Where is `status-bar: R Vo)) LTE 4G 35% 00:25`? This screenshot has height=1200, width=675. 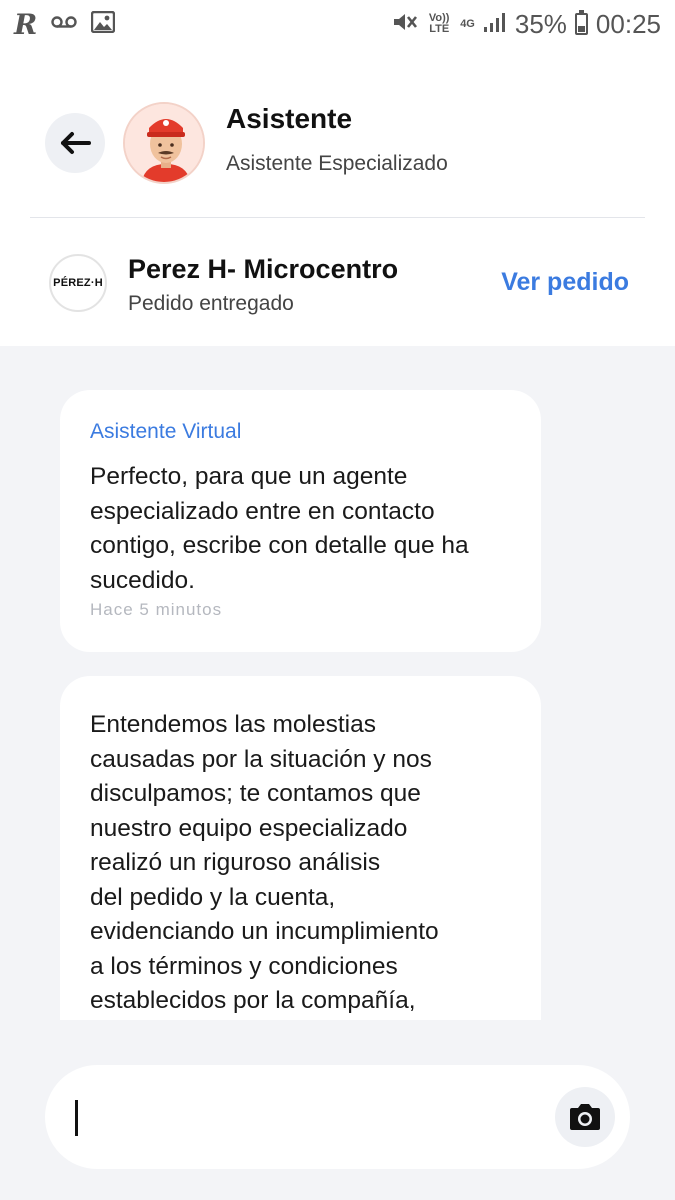 status-bar: R Vo)) LTE 4G 35% 00:25 is located at coordinates (337, 24).